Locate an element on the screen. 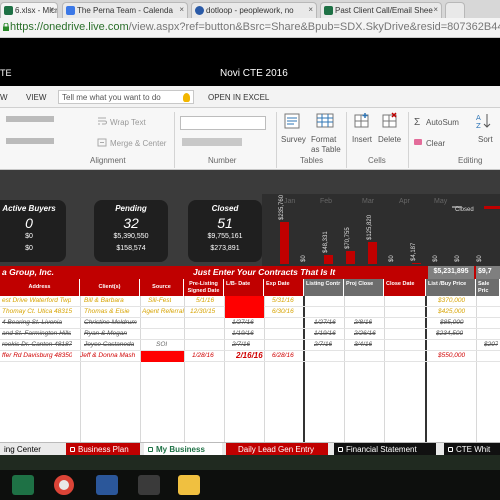 The height and width of the screenshot is (500, 500). cell-proj-close: 3/4/16 is located at coordinates (363, 344).